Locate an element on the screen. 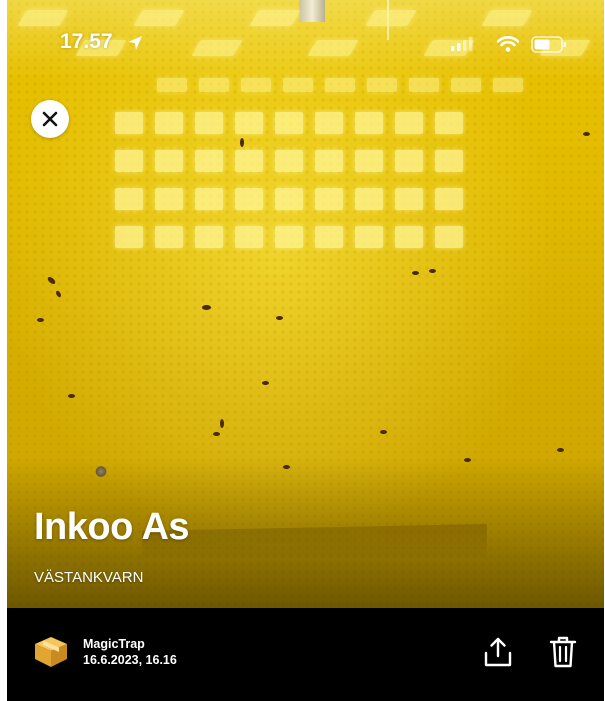 The height and width of the screenshot is (701, 605). close-button is located at coordinates (50, 119).